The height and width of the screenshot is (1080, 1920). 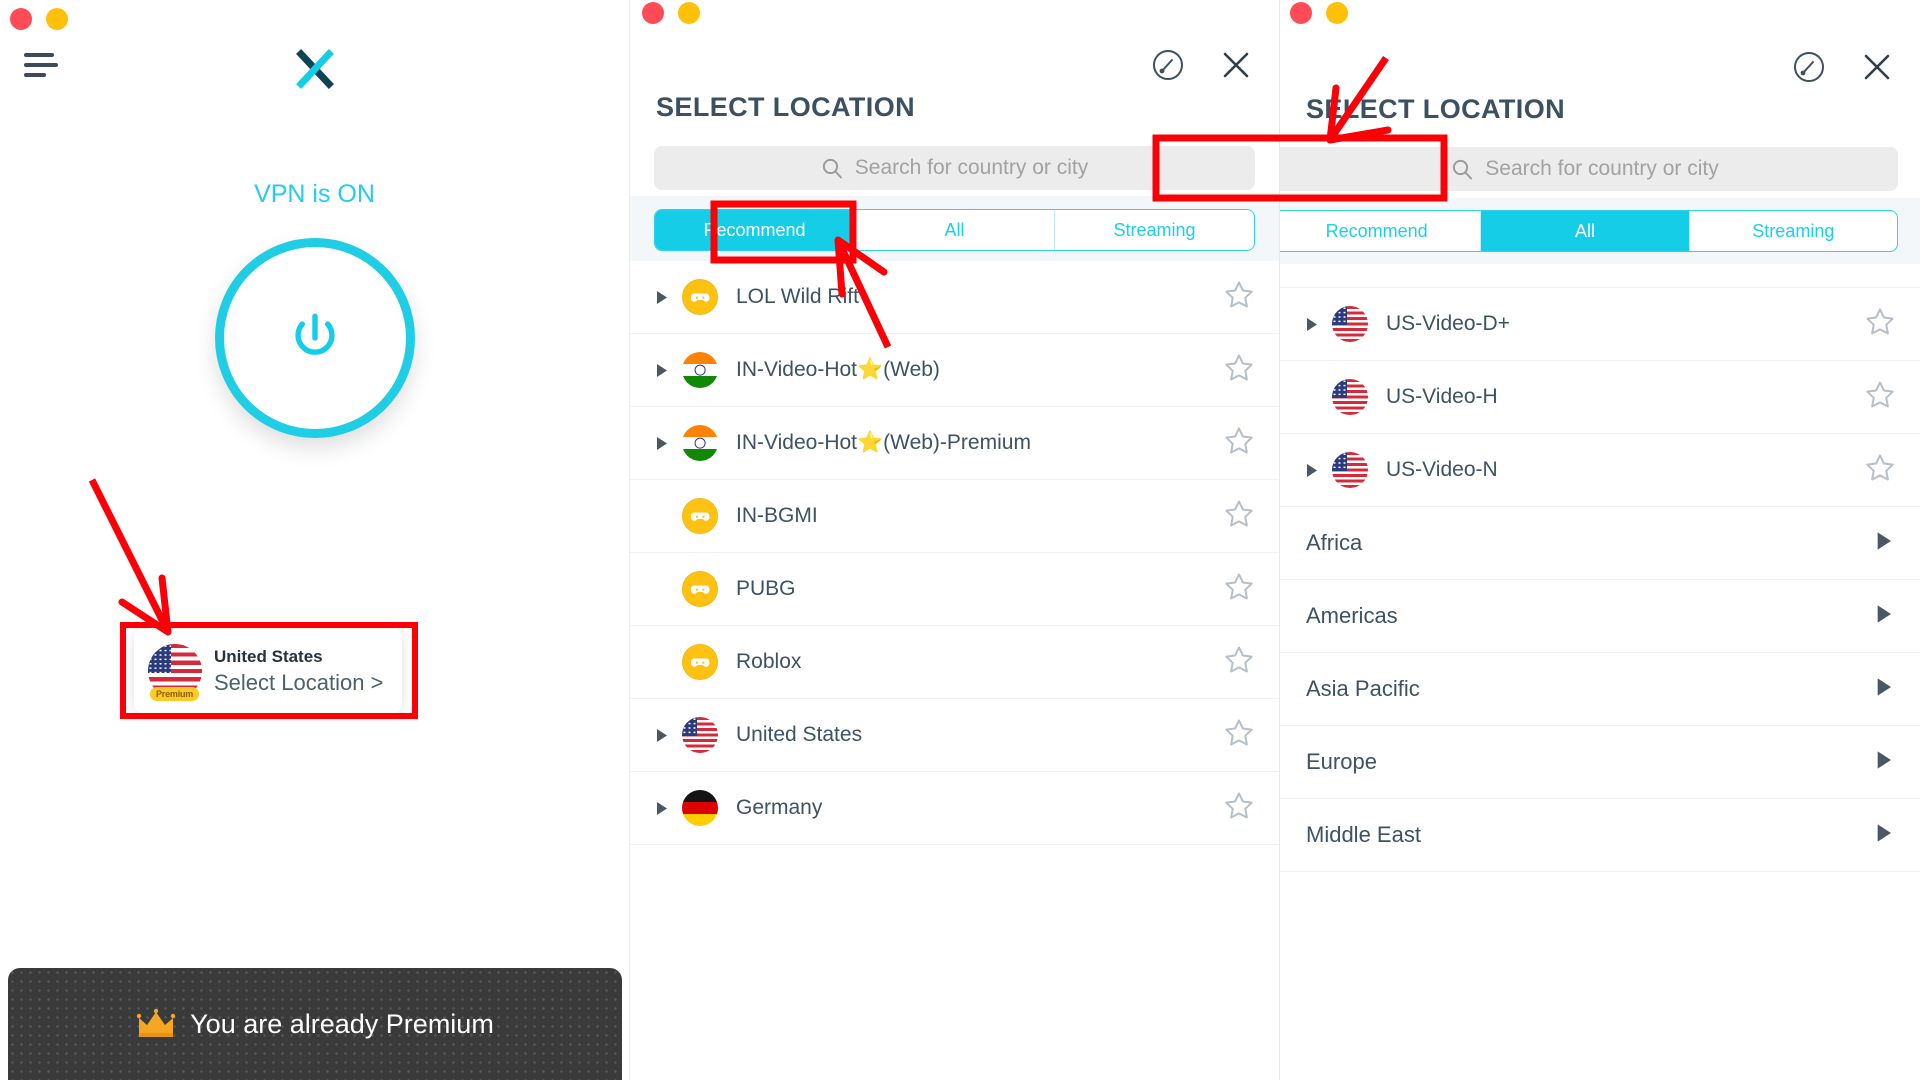 What do you see at coordinates (954, 808) in the screenshot?
I see `list-item: Germany` at bounding box center [954, 808].